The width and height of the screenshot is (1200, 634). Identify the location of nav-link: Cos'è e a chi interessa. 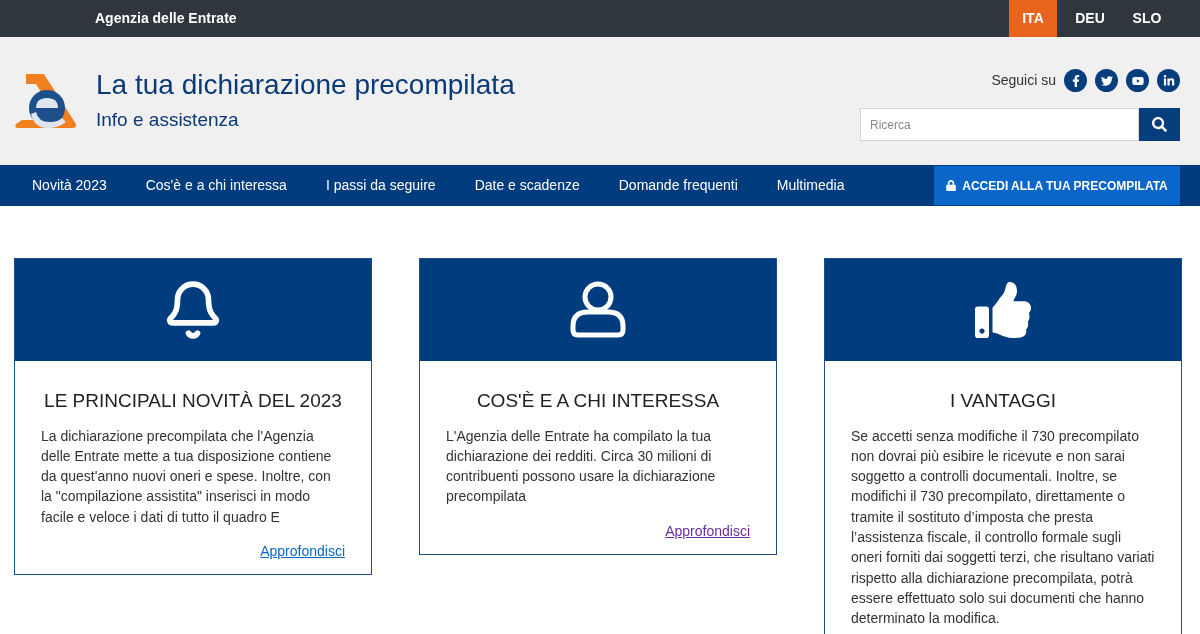
(216, 185).